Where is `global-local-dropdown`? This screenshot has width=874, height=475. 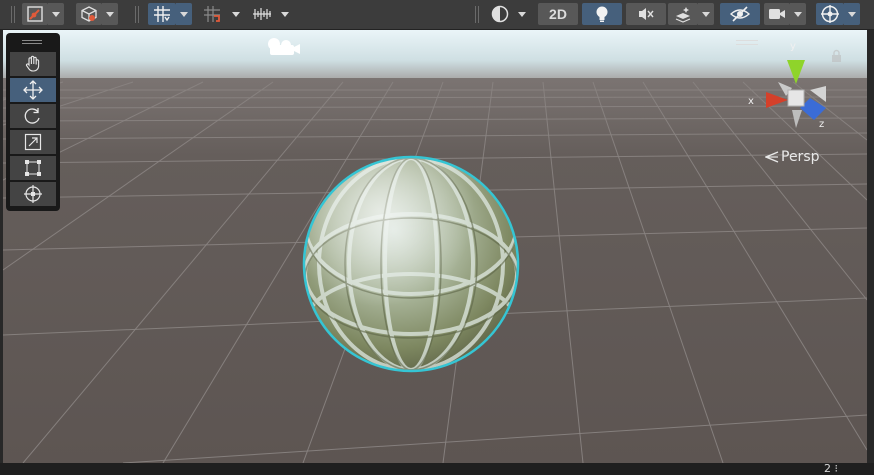 global-local-dropdown is located at coordinates (110, 14).